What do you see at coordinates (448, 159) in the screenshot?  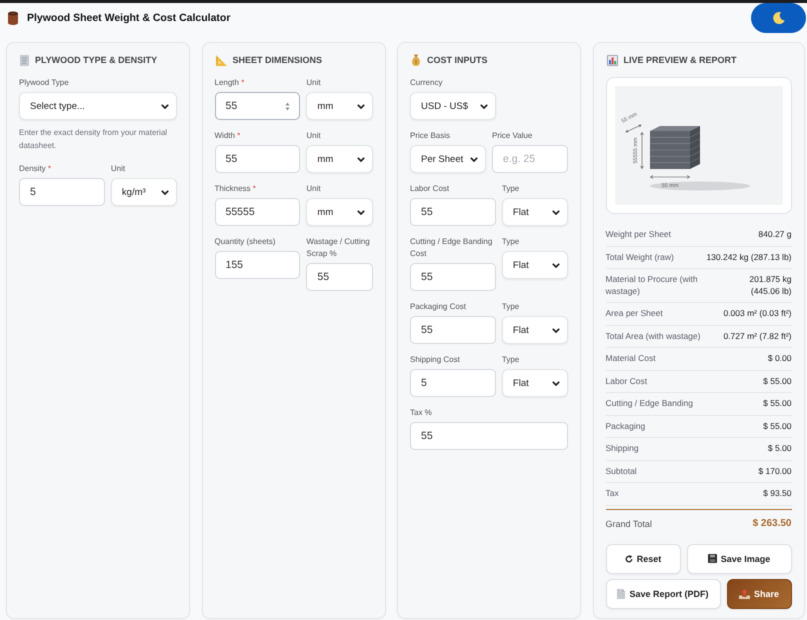 I see `dropdown: Per Sheet` at bounding box center [448, 159].